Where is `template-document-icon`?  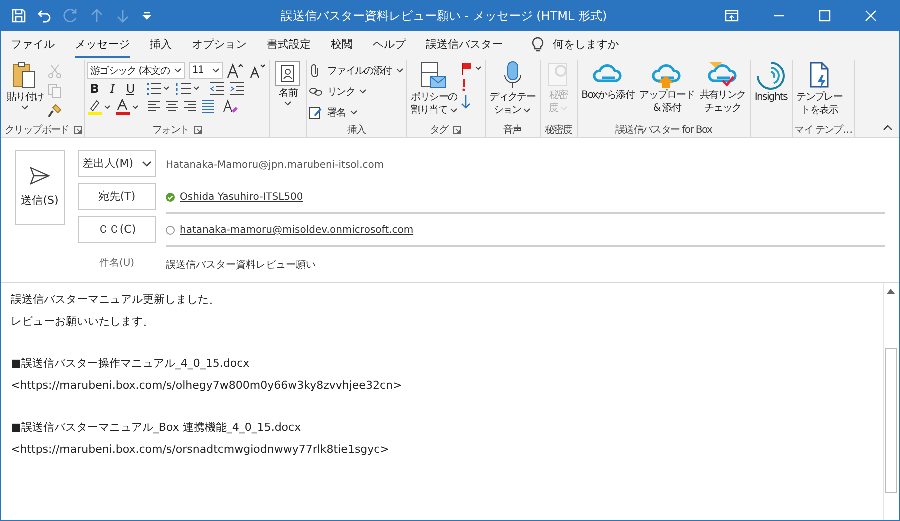
template-document-icon is located at coordinates (820, 76).